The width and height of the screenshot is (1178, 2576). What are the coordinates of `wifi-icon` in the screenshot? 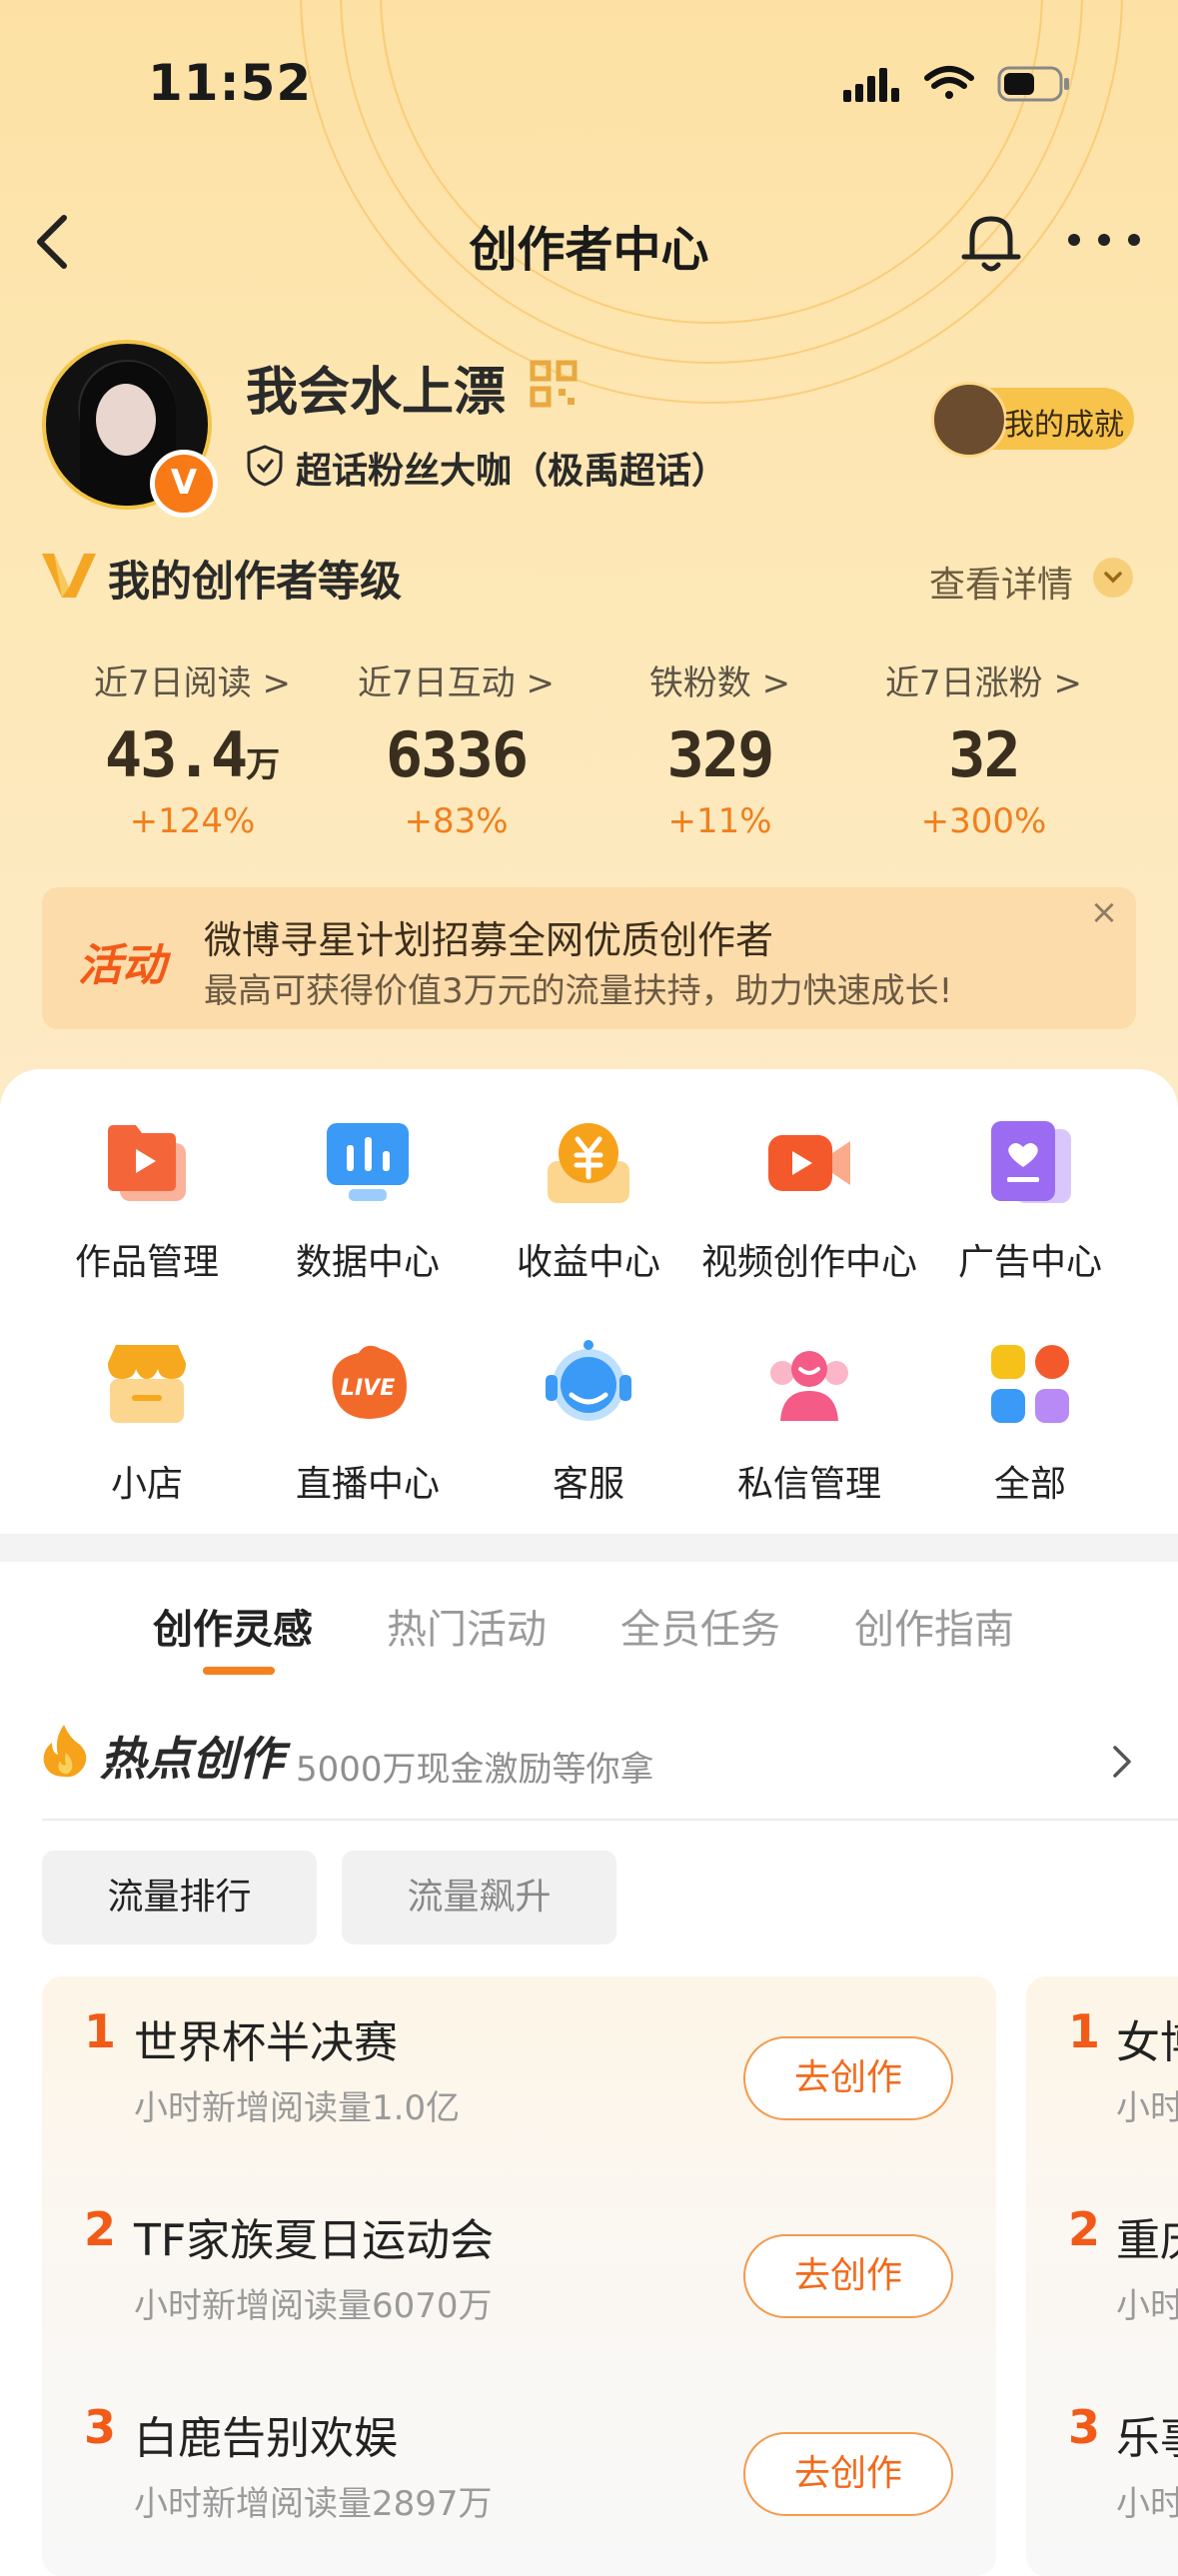 It's located at (949, 82).